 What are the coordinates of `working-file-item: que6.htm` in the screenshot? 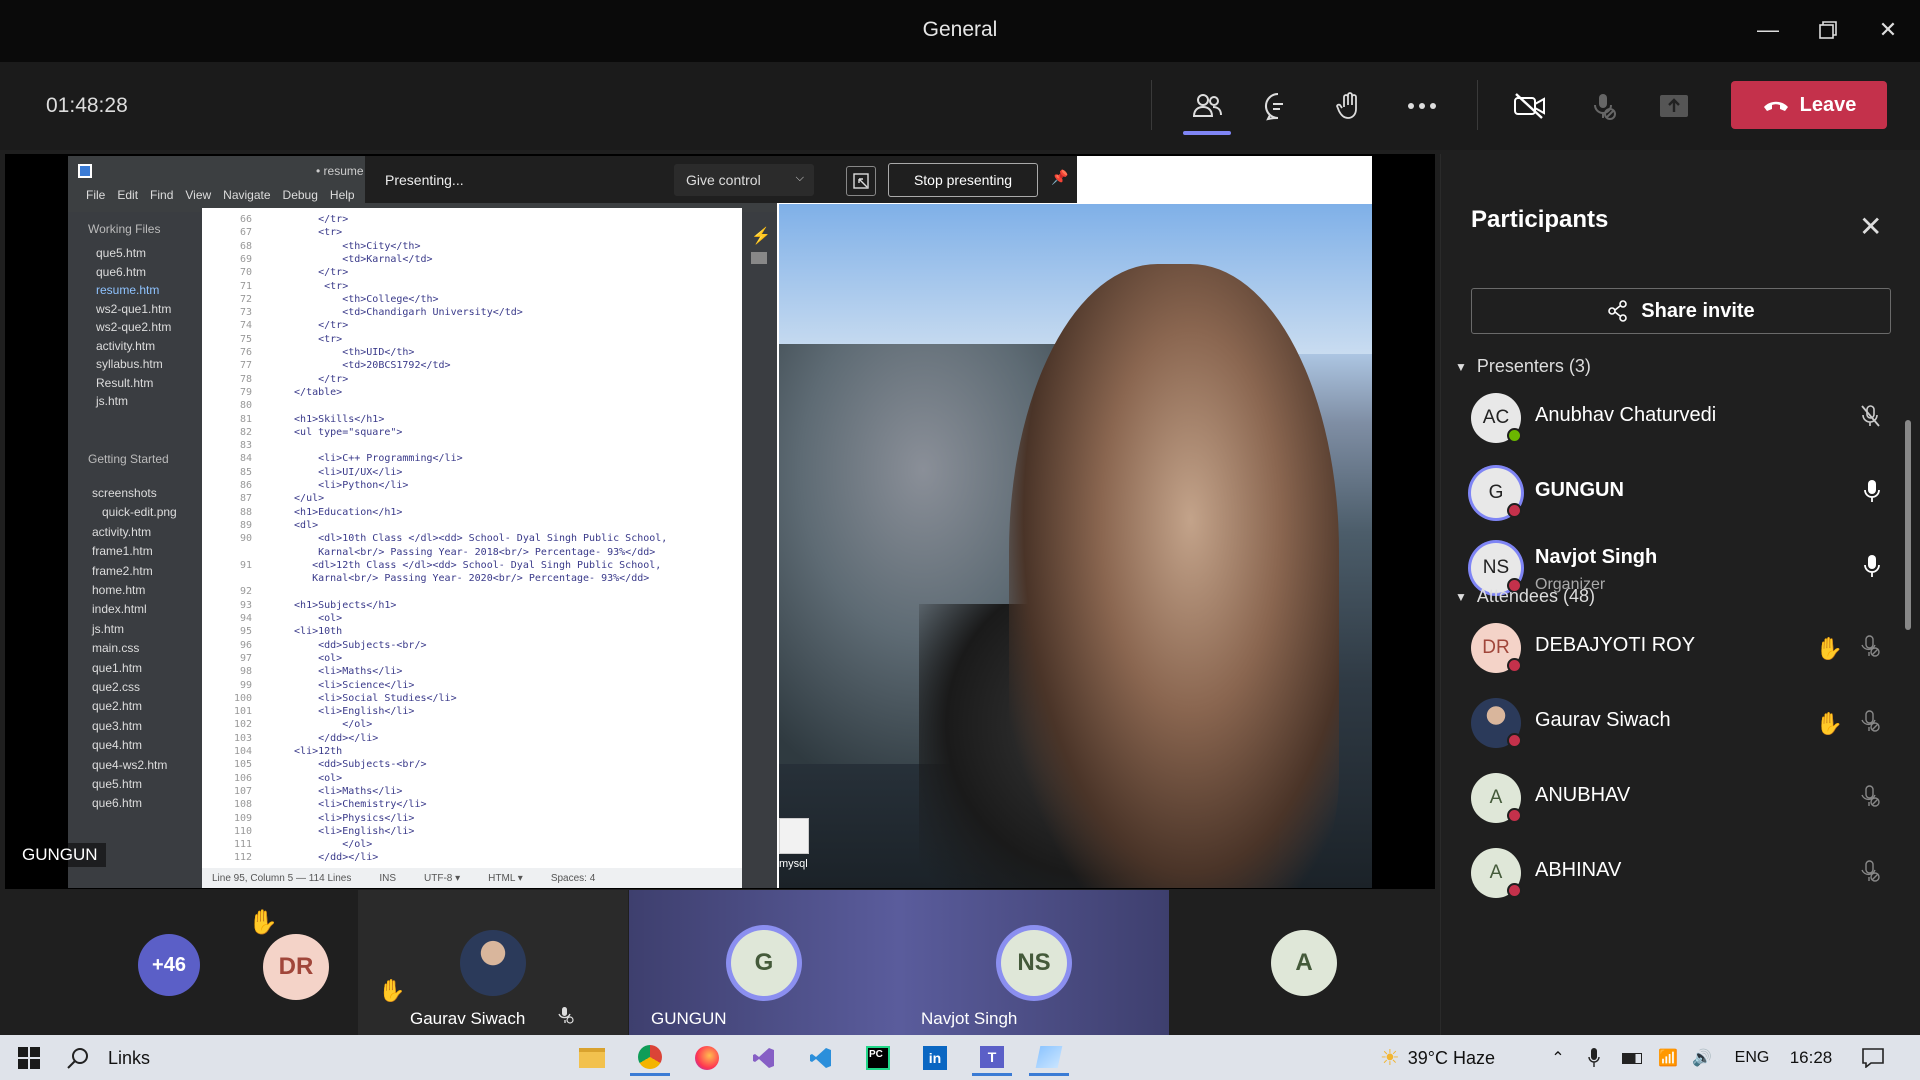 It's located at (121, 272).